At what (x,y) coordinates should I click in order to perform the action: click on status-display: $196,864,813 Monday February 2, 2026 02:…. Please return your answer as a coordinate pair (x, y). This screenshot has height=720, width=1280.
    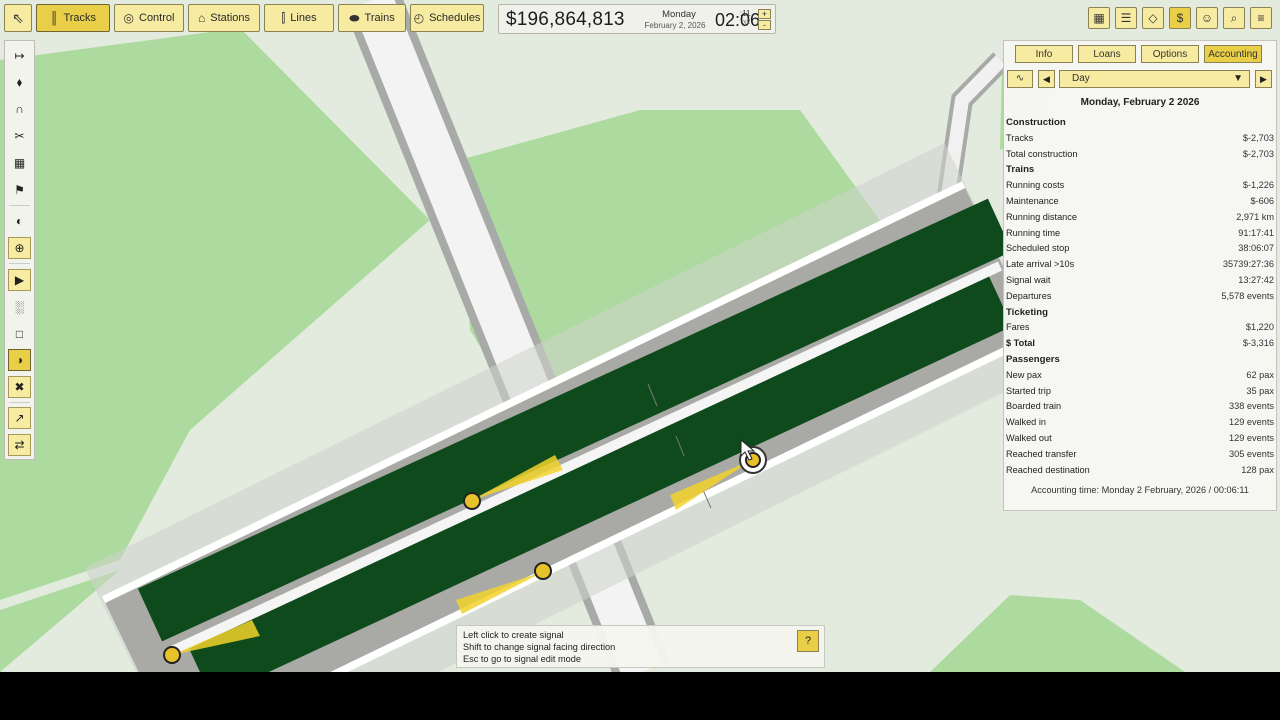
    Looking at the image, I should click on (637, 19).